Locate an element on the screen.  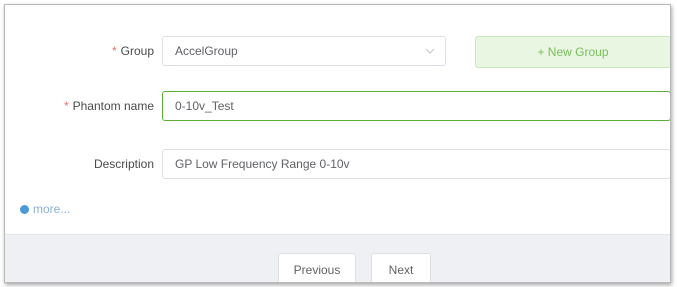
description-label: Description is located at coordinates (124, 164).